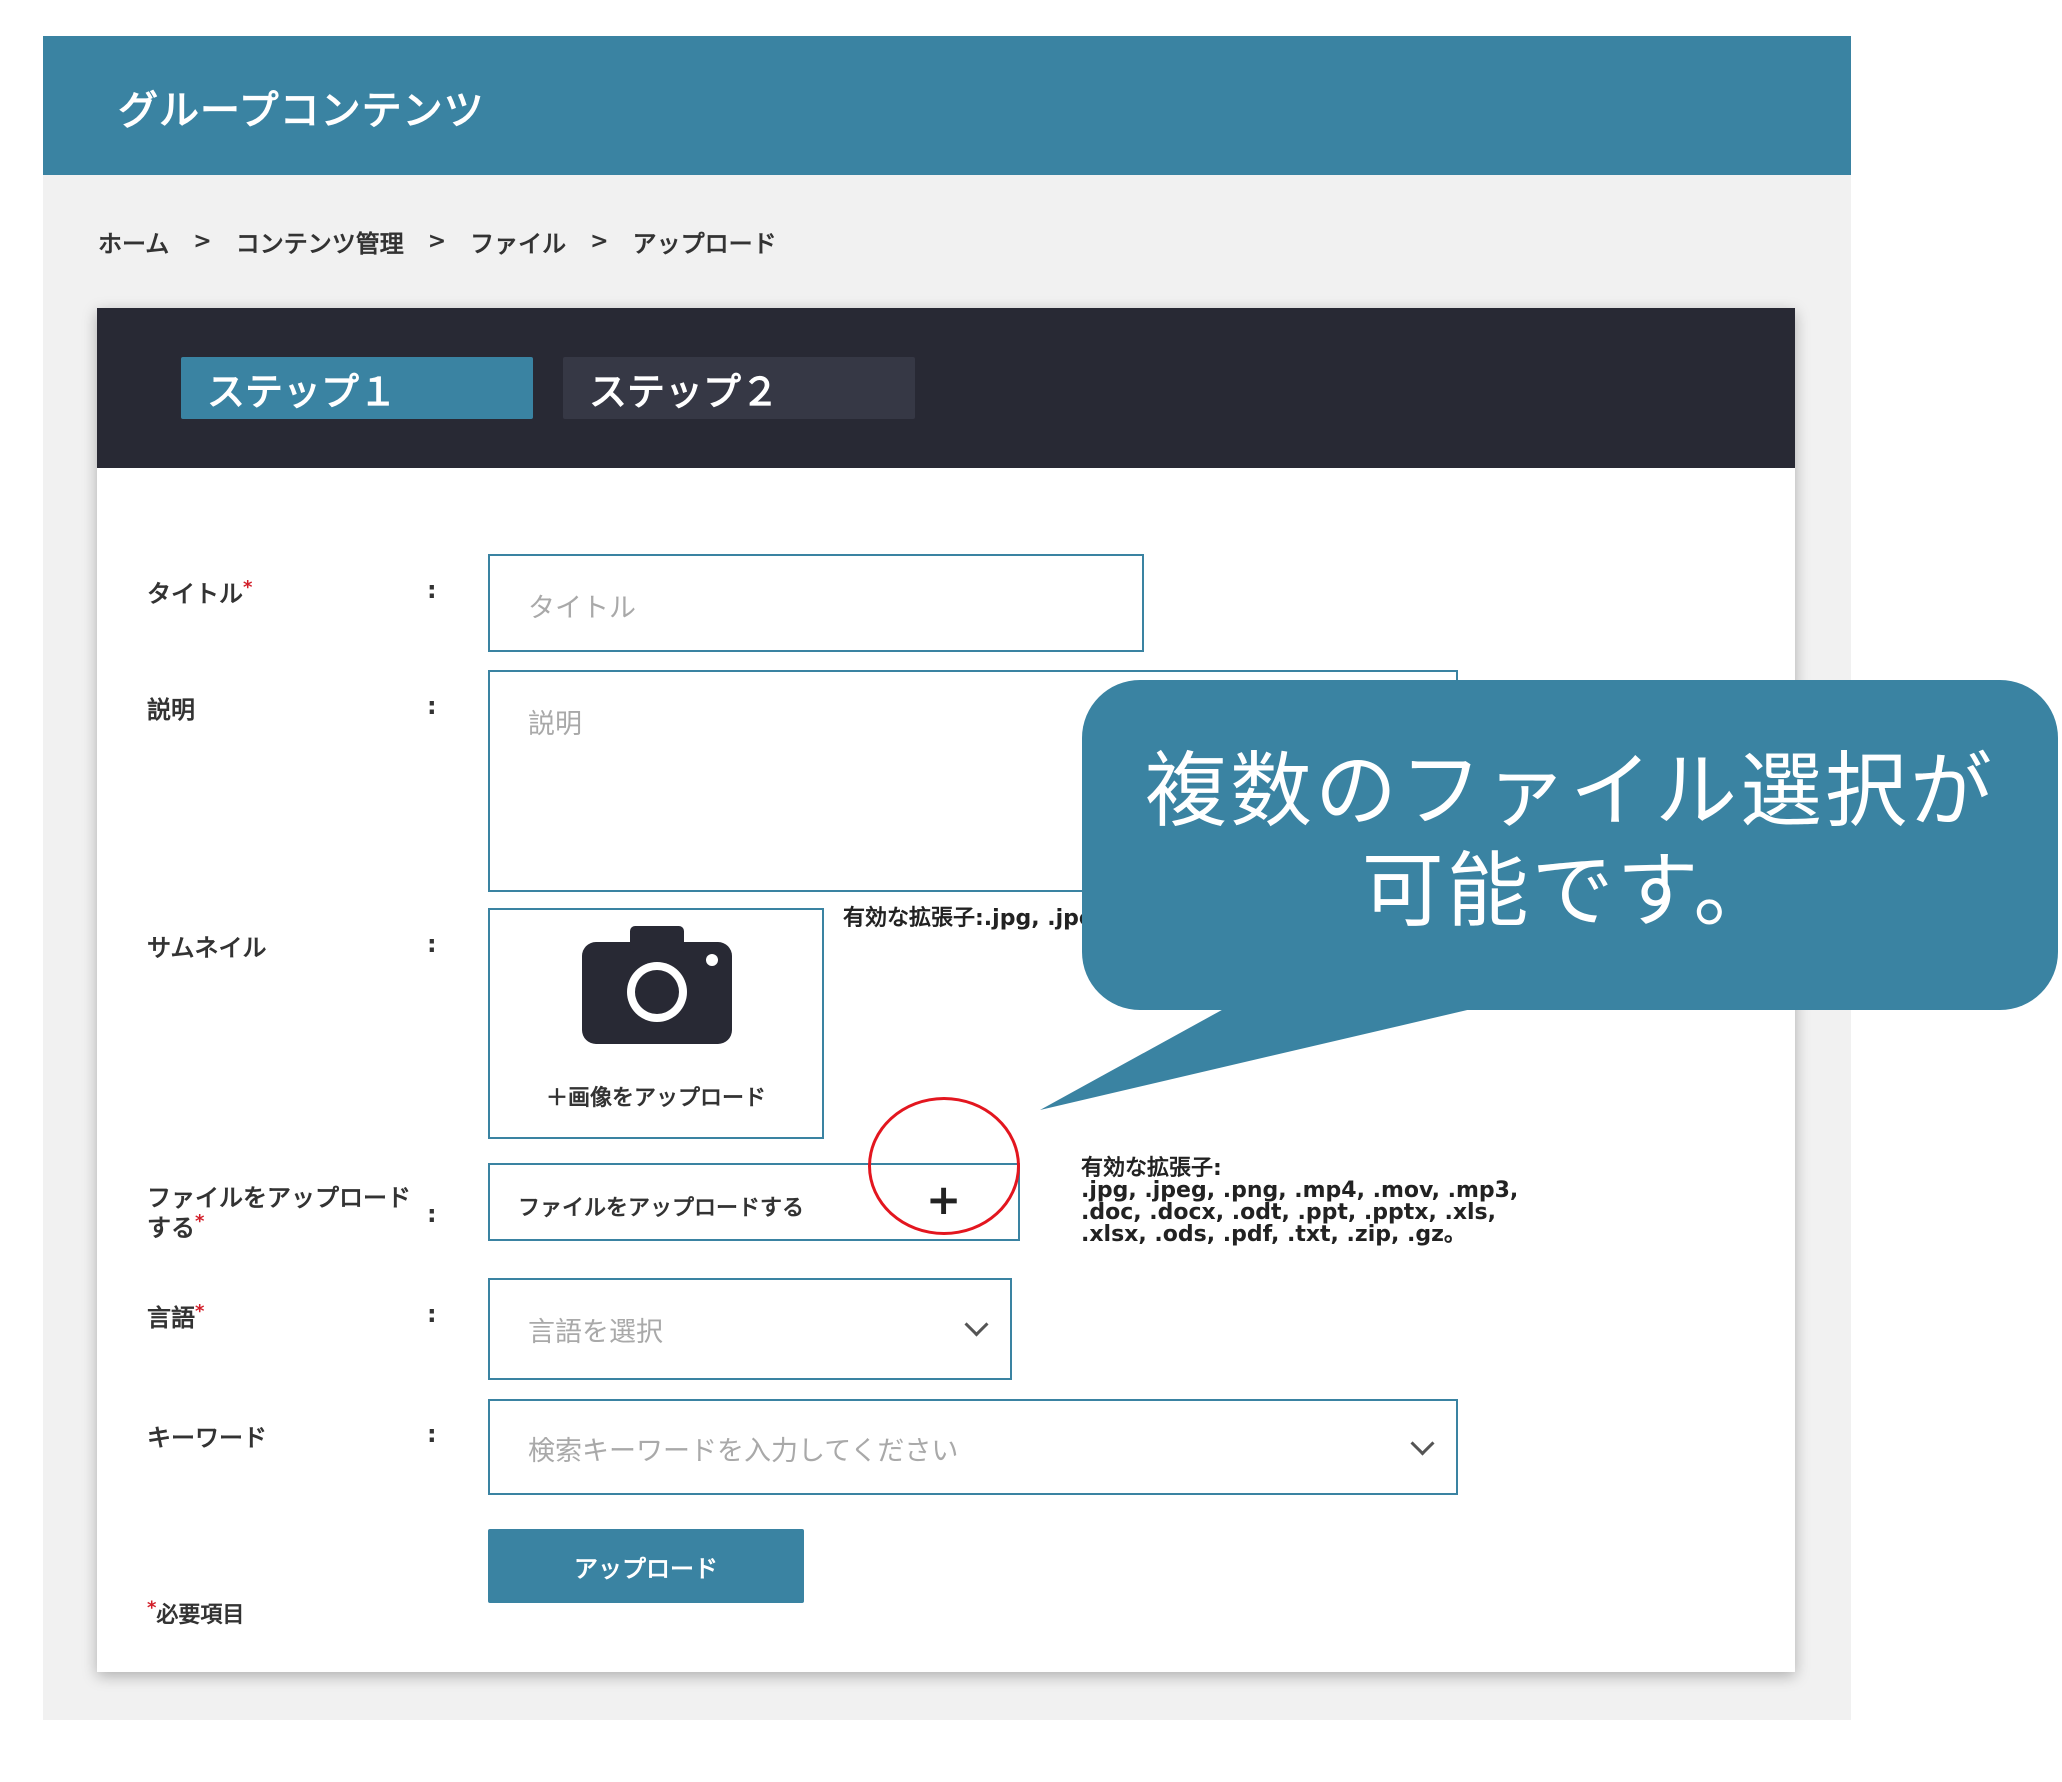  I want to click on highlight-circle, so click(944, 1166).